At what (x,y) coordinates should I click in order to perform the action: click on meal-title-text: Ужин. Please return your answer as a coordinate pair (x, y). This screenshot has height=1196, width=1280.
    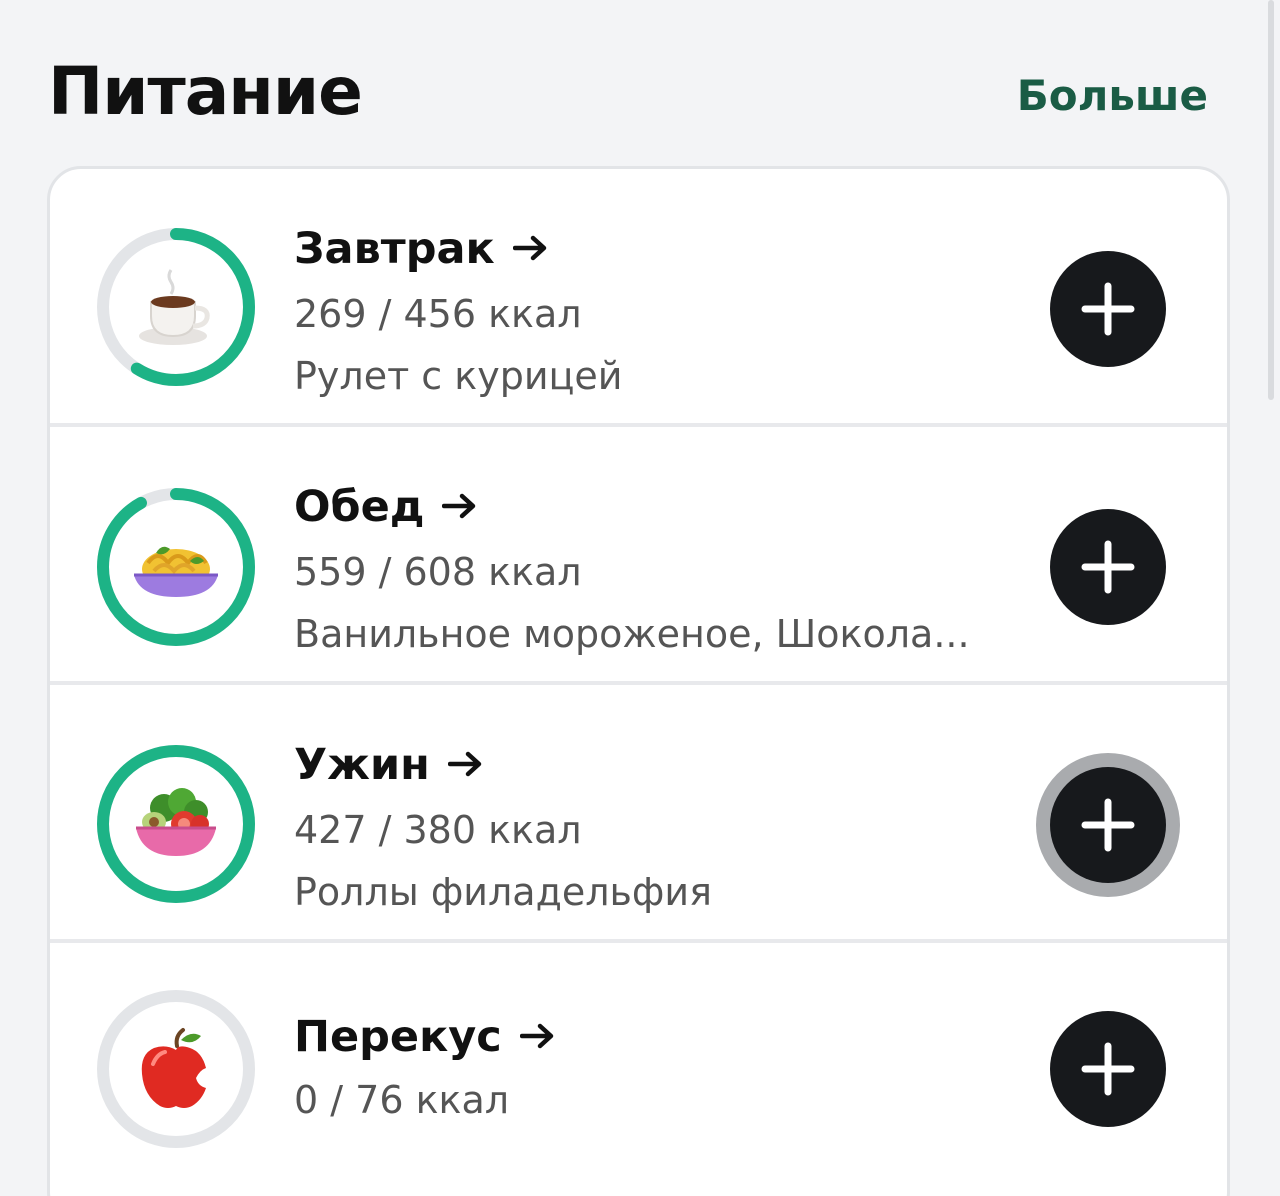
    Looking at the image, I should click on (362, 765).